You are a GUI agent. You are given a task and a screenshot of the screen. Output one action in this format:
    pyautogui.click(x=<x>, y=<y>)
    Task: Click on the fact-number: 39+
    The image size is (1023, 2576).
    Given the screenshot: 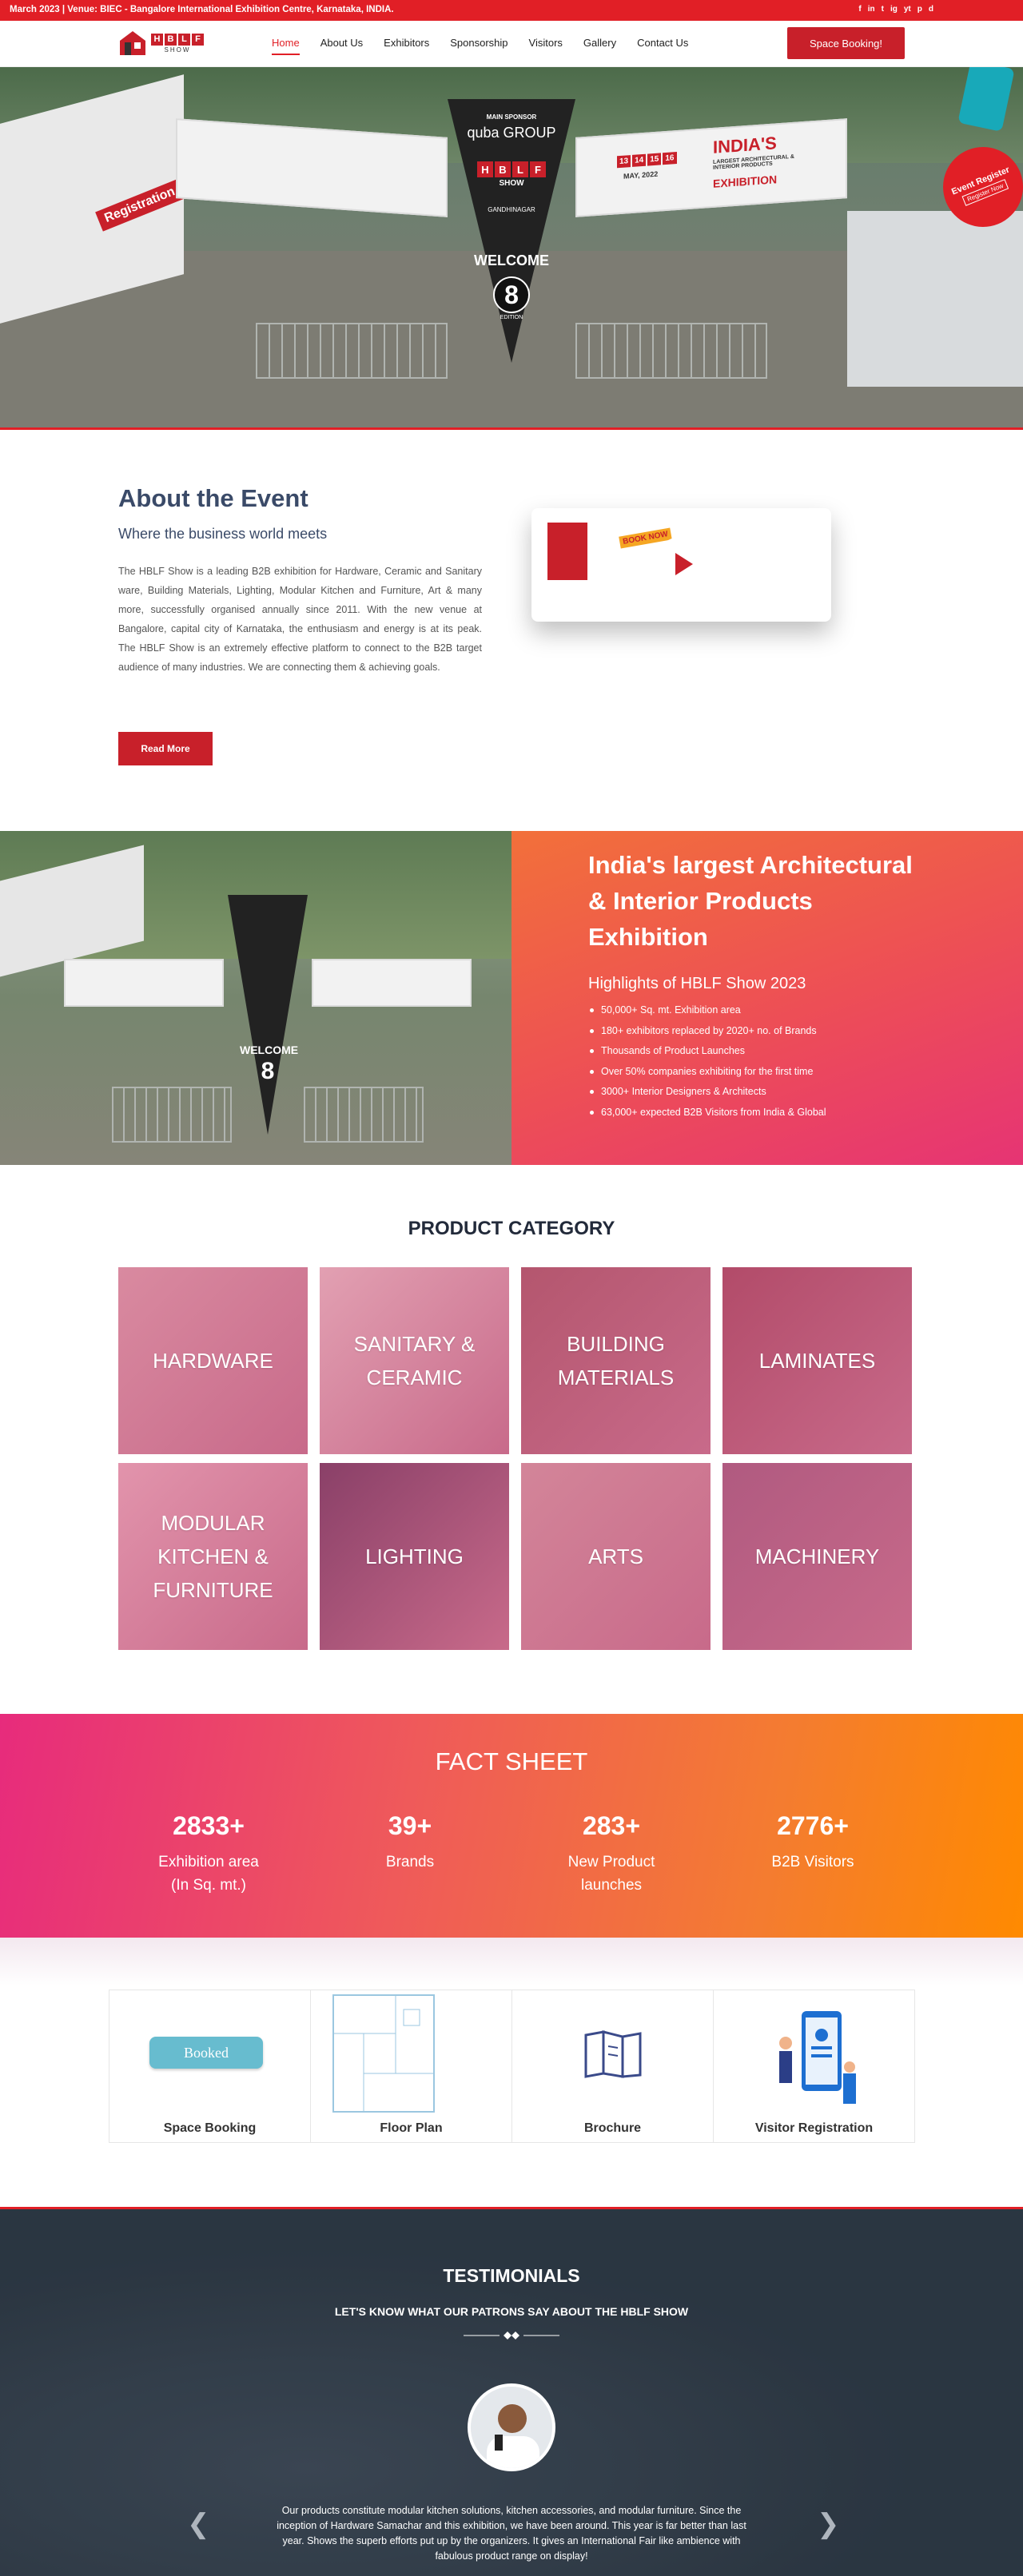 What is the action you would take?
    pyautogui.click(x=410, y=1825)
    